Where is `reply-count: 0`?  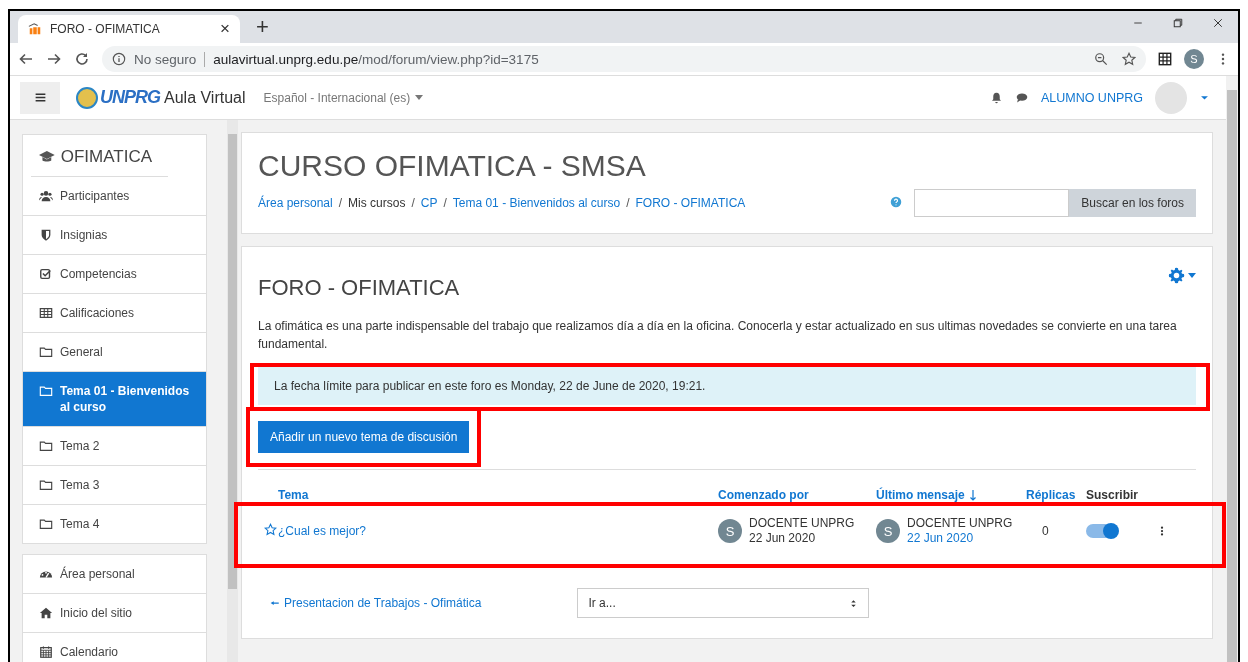 reply-count: 0 is located at coordinates (1045, 531).